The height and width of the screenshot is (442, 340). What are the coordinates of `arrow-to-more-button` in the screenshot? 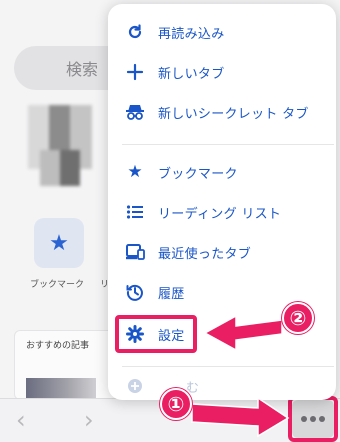 It's located at (240, 417).